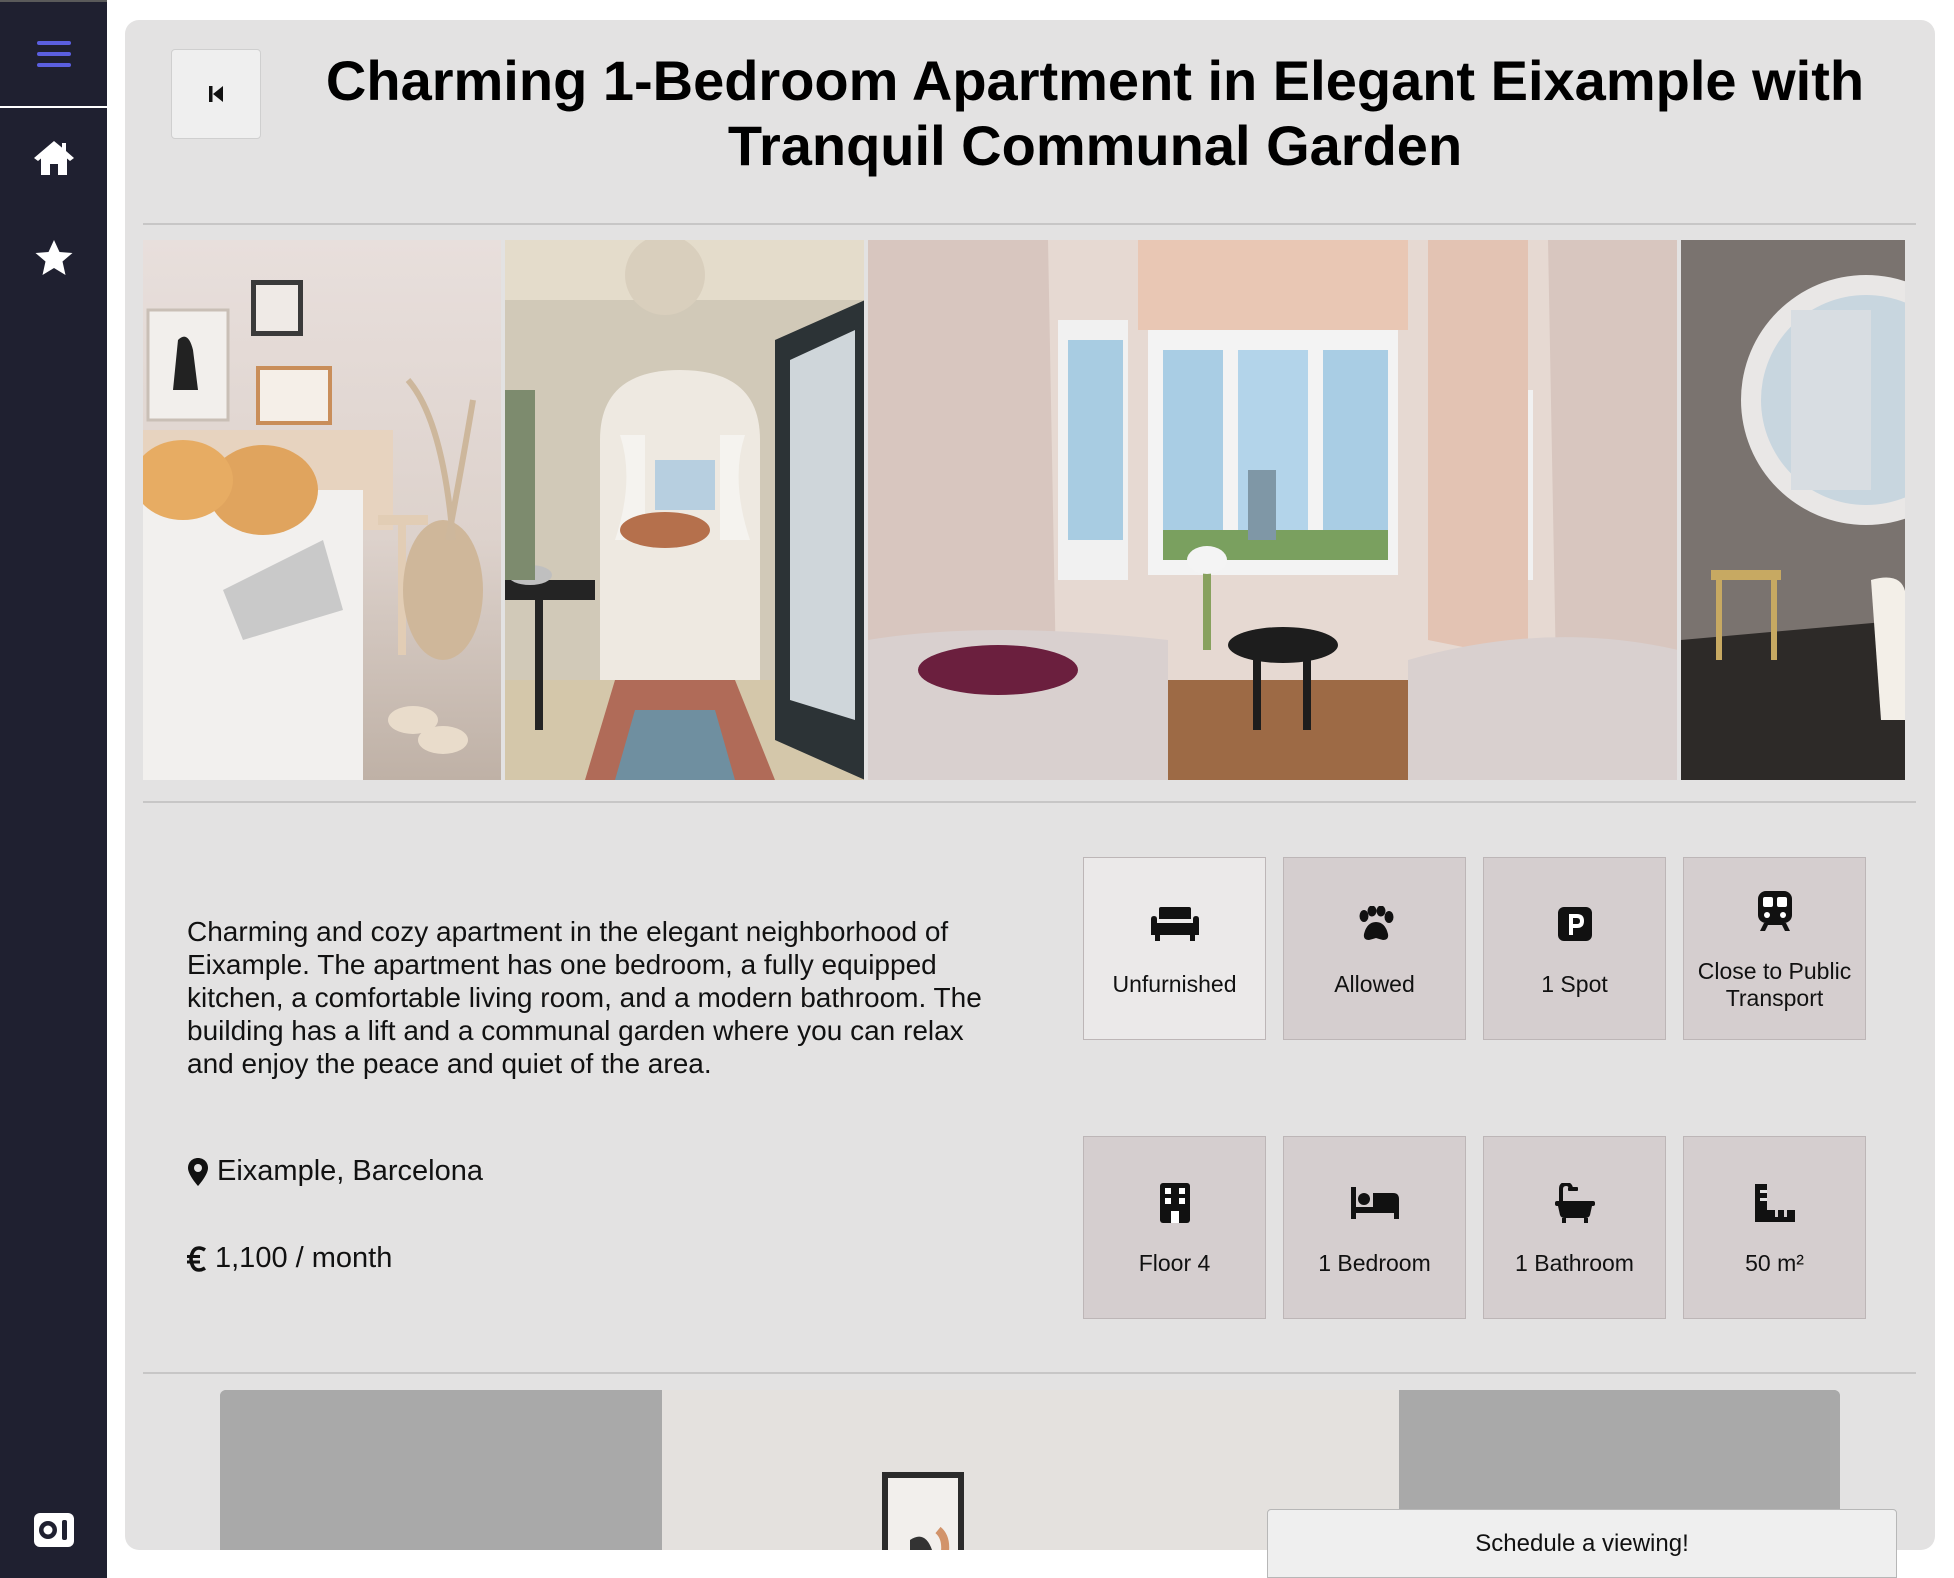  What do you see at coordinates (1582, 1543) in the screenshot?
I see `schedule-viewing-button: Schedule a viewing!` at bounding box center [1582, 1543].